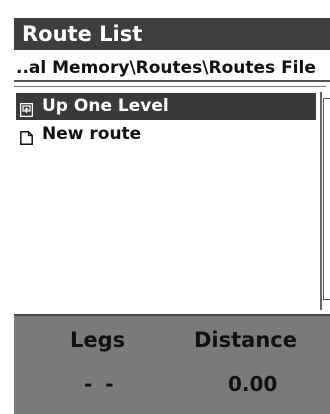 The image size is (330, 414). I want to click on list-item-up-one-level: Up One Level, so click(166, 106).